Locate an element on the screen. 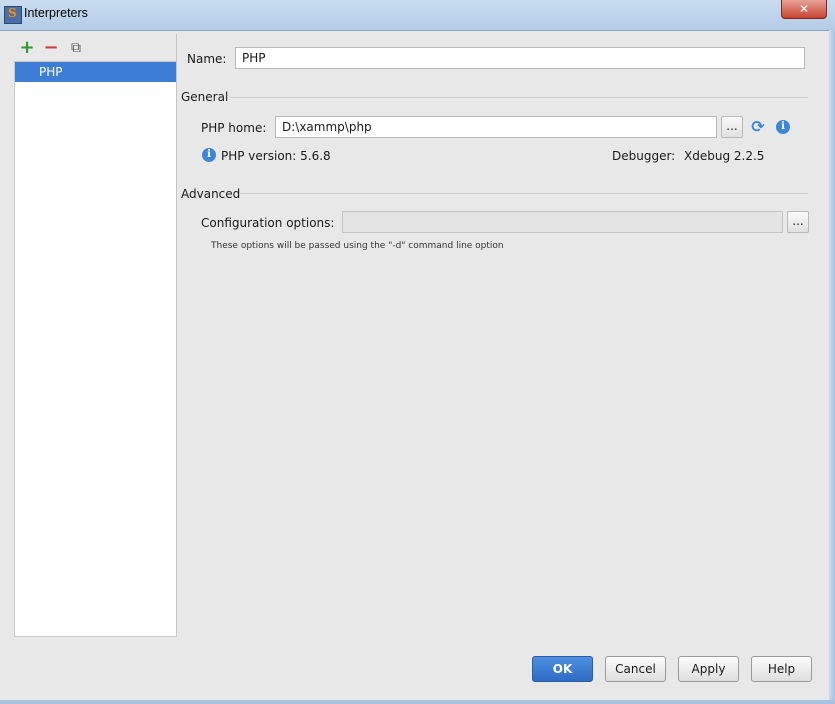  php-app-icon is located at coordinates (13, 15).